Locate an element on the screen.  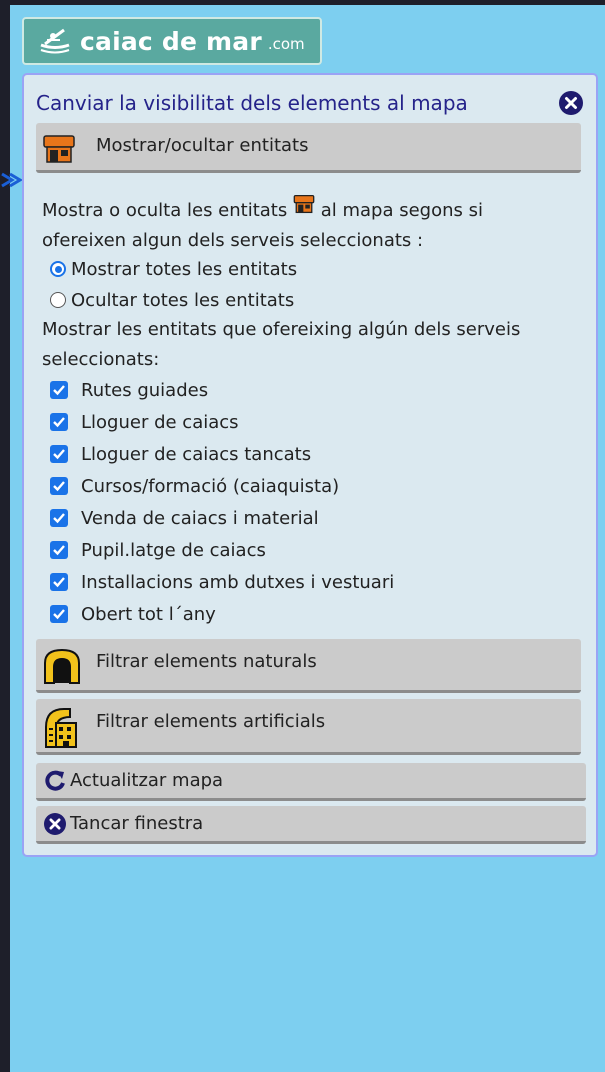
close-window-button: Tancar finestra is located at coordinates (311, 825).